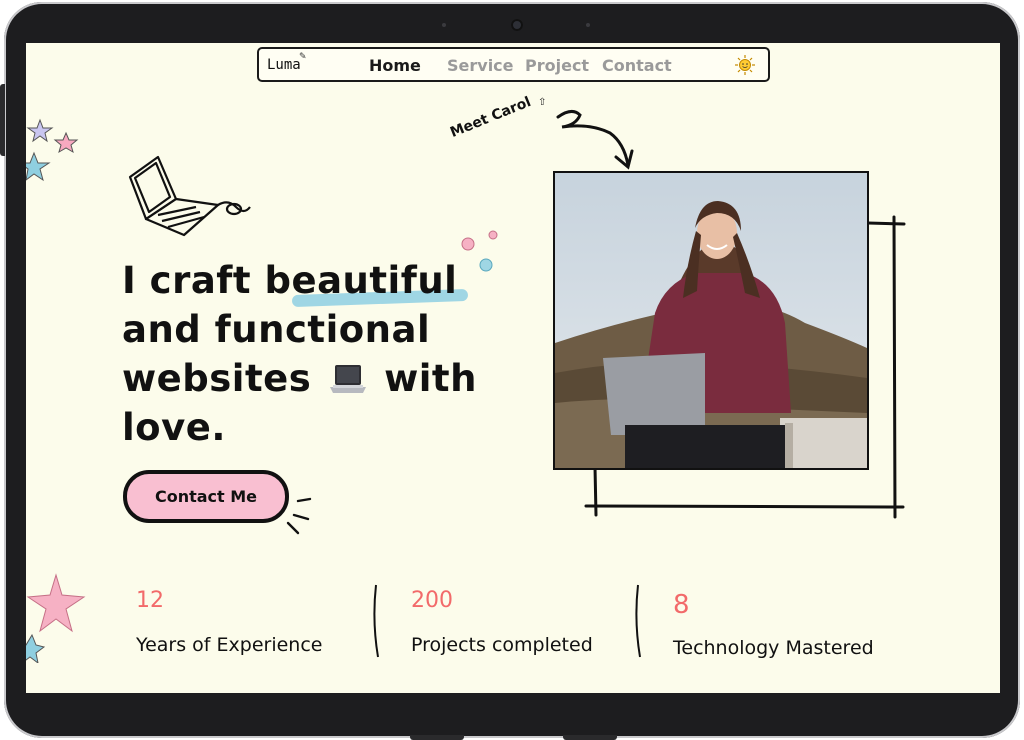 Image resolution: width=1024 pixels, height=740 pixels. Describe the element at coordinates (229, 645) in the screenshot. I see `stat-label: Years of Experience` at that location.